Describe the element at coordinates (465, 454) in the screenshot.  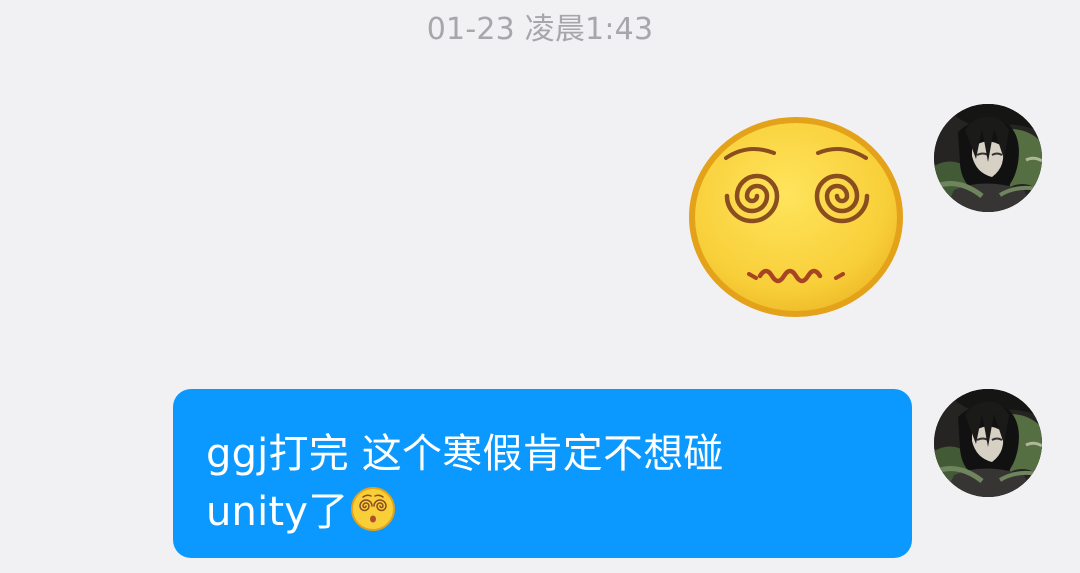
I see `message-text-line: ggj打完 这个寒假肯定不想碰` at that location.